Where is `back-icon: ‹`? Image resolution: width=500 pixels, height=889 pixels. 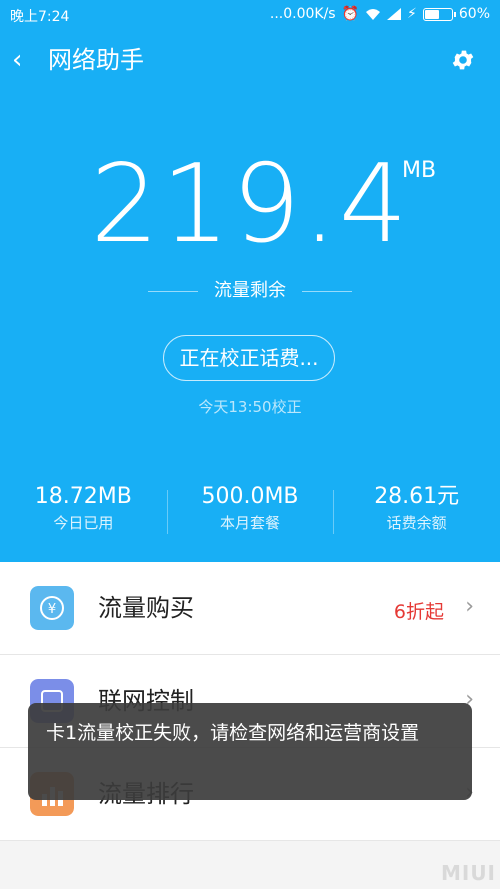 back-icon: ‹ is located at coordinates (17, 60).